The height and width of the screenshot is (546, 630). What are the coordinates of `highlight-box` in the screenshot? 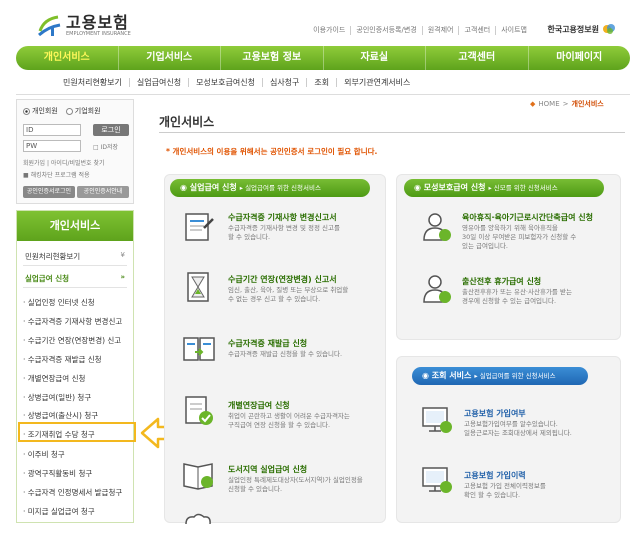 It's located at (77, 432).